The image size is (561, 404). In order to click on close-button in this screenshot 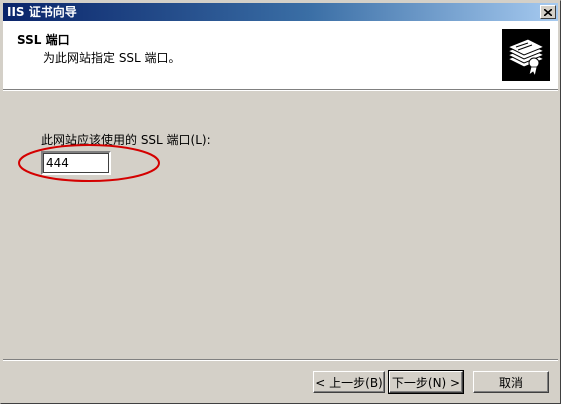, I will do `click(548, 12)`.